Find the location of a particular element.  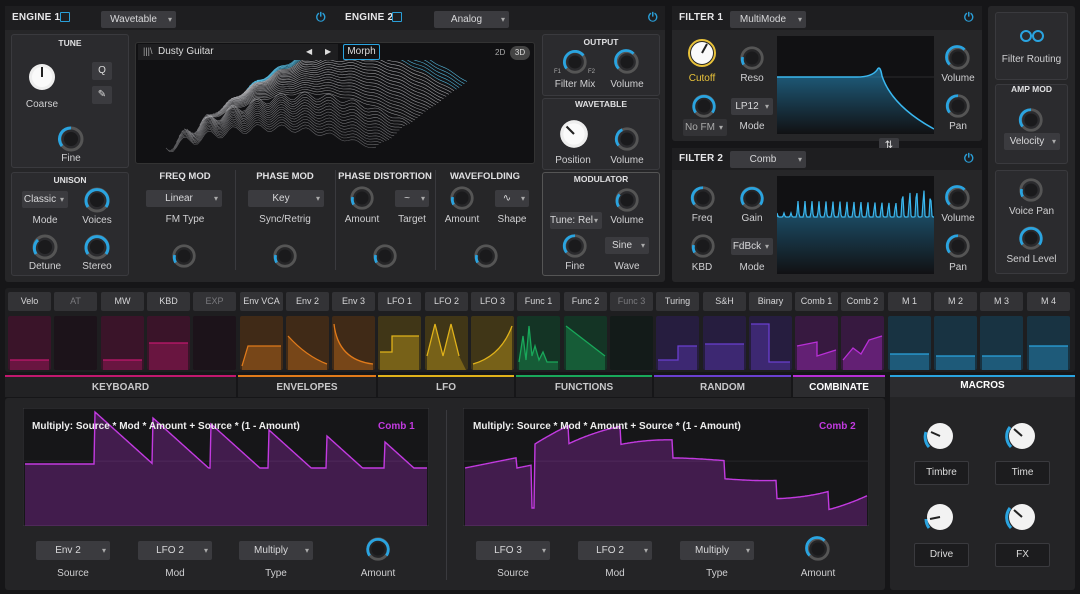

comb1-mod-dropdown: LFO 2 is located at coordinates (175, 550).